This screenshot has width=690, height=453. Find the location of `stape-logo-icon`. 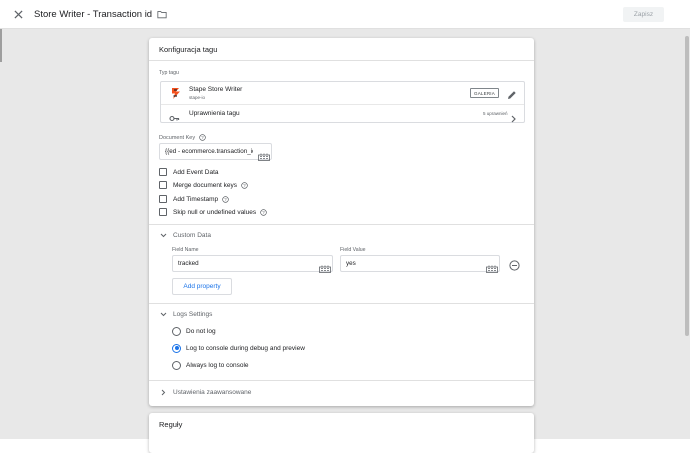

stape-logo-icon is located at coordinates (176, 93).